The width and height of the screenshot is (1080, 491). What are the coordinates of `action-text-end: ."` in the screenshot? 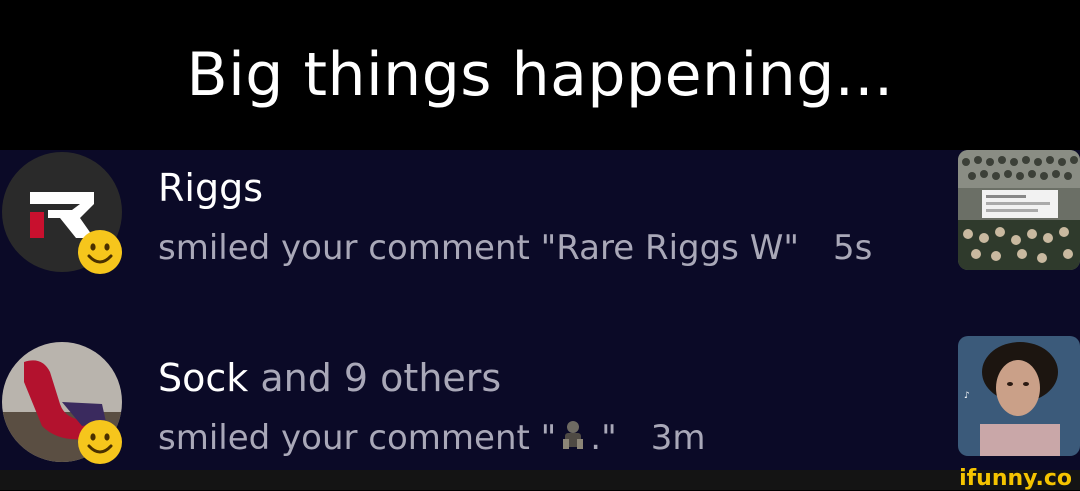 It's located at (603, 438).